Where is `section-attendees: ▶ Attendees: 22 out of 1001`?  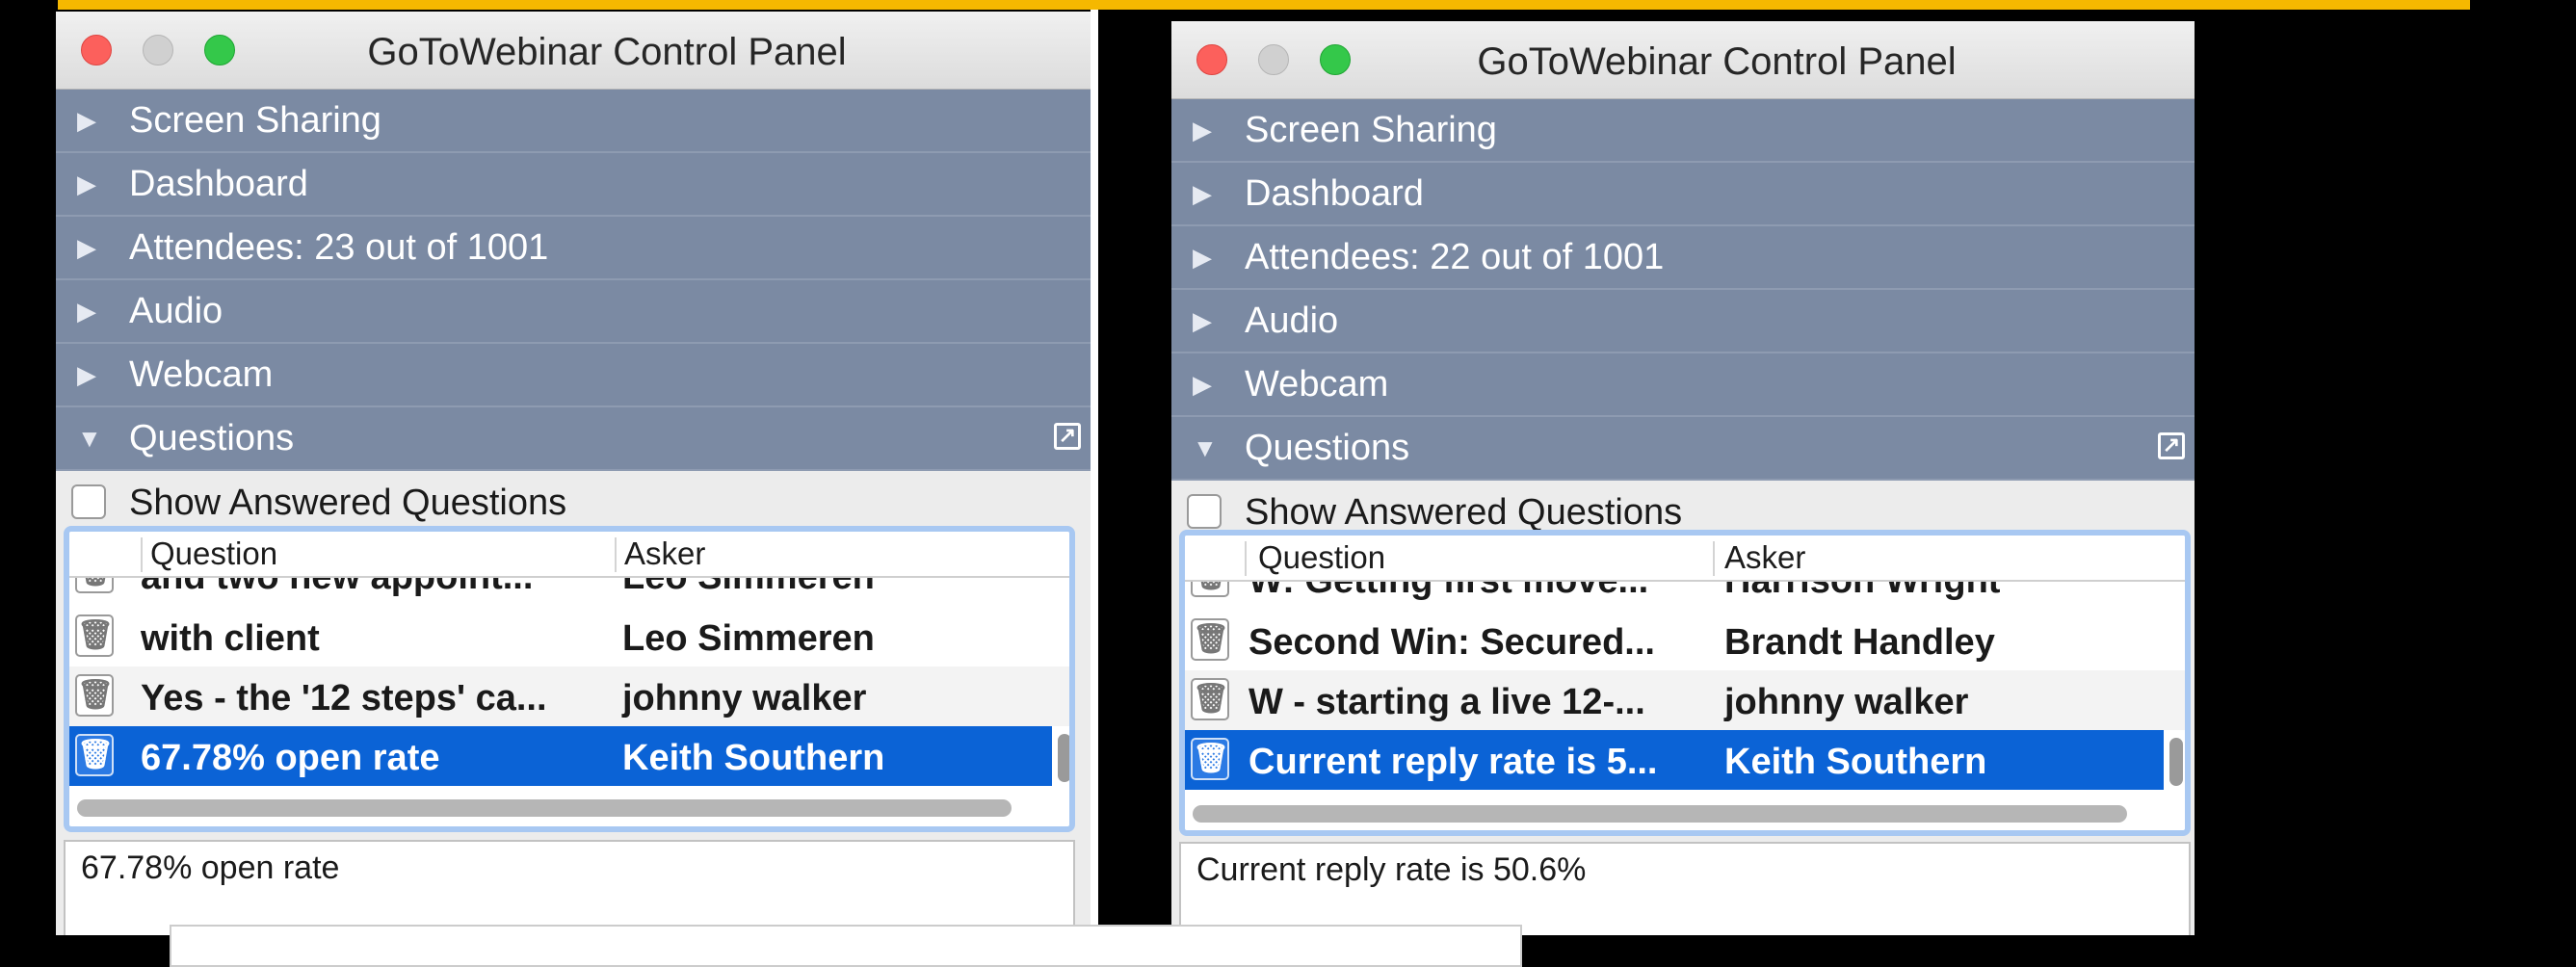
section-attendees: ▶ Attendees: 22 out of 1001 is located at coordinates (1683, 258).